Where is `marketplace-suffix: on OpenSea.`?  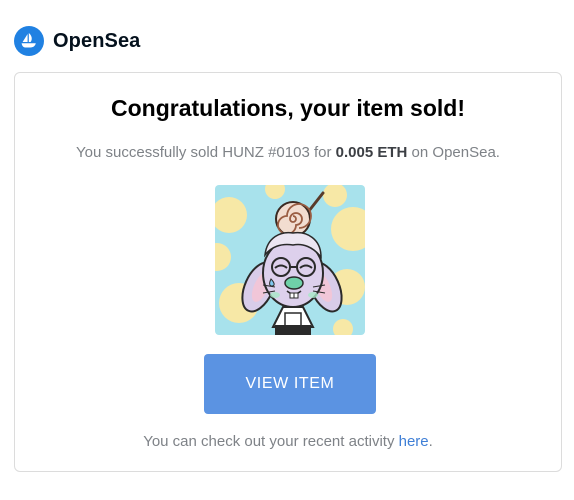
marketplace-suffix: on OpenSea. is located at coordinates (455, 152).